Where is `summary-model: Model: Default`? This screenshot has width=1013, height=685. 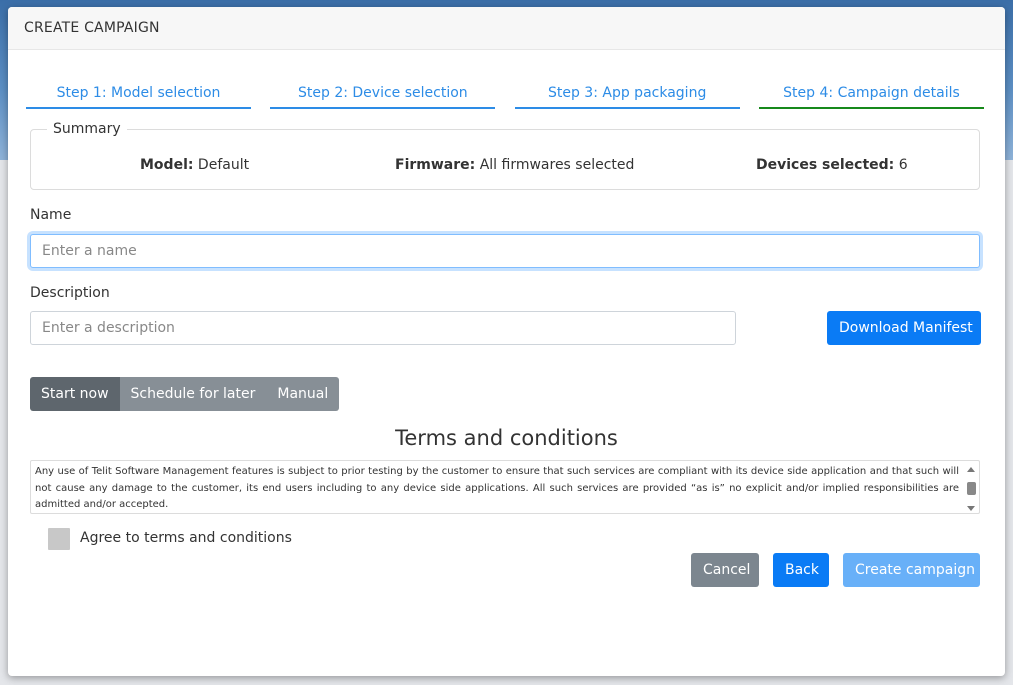
summary-model: Model: Default is located at coordinates (194, 165).